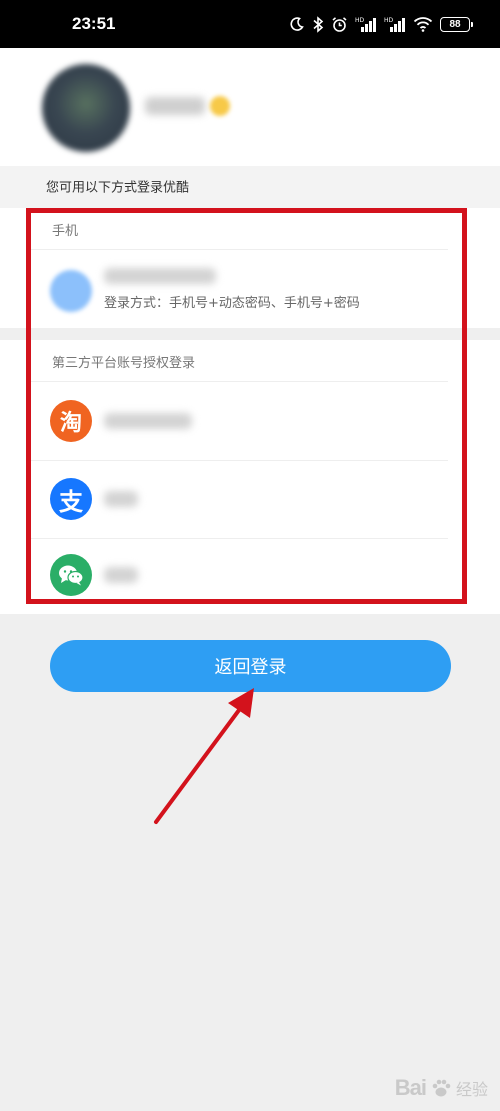 This screenshot has height=1111, width=500. I want to click on alipay-icon: 支, so click(71, 499).